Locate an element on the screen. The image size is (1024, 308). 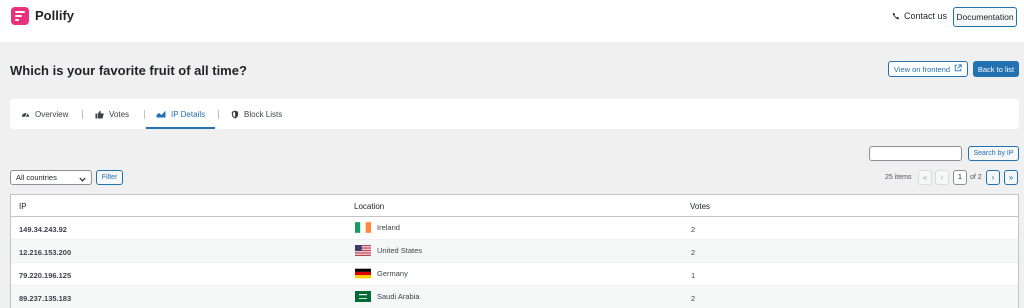
previous-page-button: ‹ is located at coordinates (942, 177).